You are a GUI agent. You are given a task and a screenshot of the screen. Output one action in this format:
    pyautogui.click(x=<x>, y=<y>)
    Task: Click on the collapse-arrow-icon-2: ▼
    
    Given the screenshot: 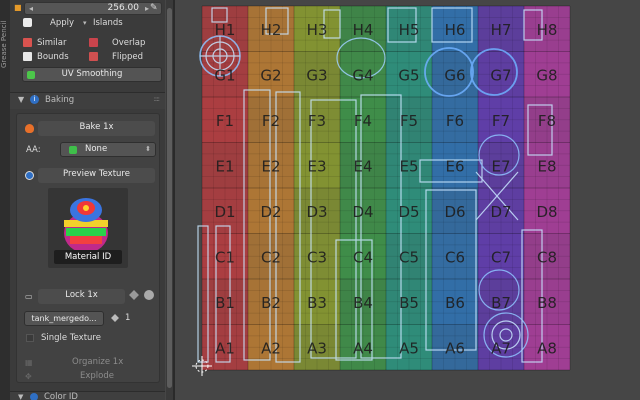 What is the action you would take?
    pyautogui.click(x=20, y=396)
    